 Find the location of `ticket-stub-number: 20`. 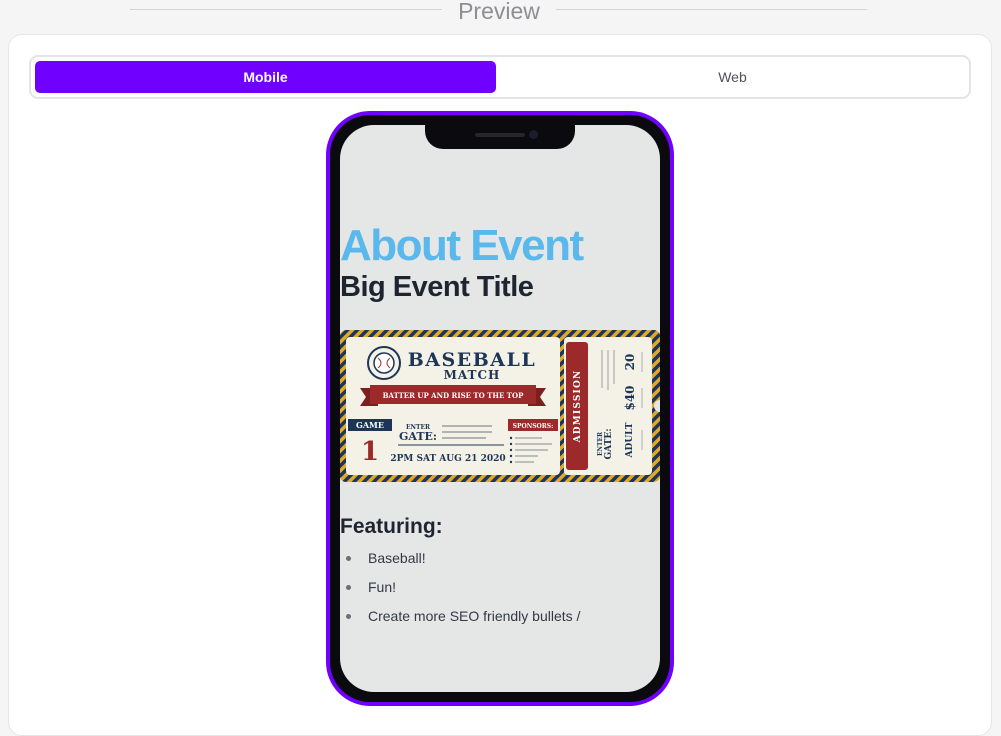

ticket-stub-number: 20 is located at coordinates (630, 362).